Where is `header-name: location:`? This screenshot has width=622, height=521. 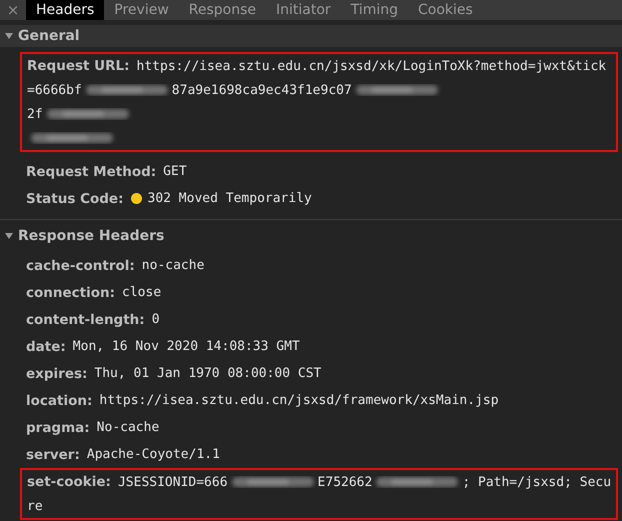 header-name: location: is located at coordinates (59, 400).